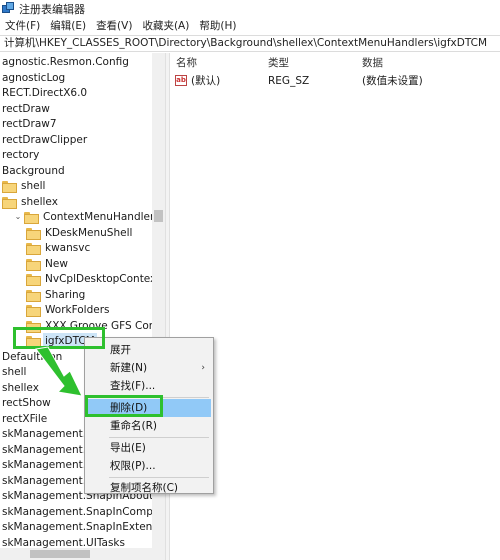 This screenshot has width=500, height=560. I want to click on tree-item: kwansvc, so click(59, 248).